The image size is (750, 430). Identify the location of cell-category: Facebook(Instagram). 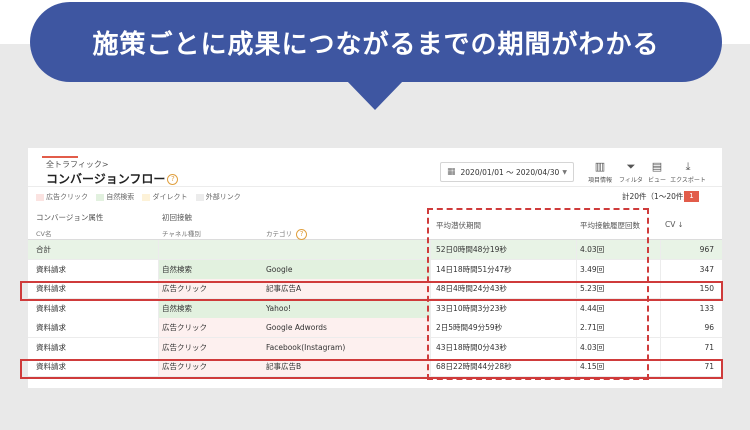
(306, 347).